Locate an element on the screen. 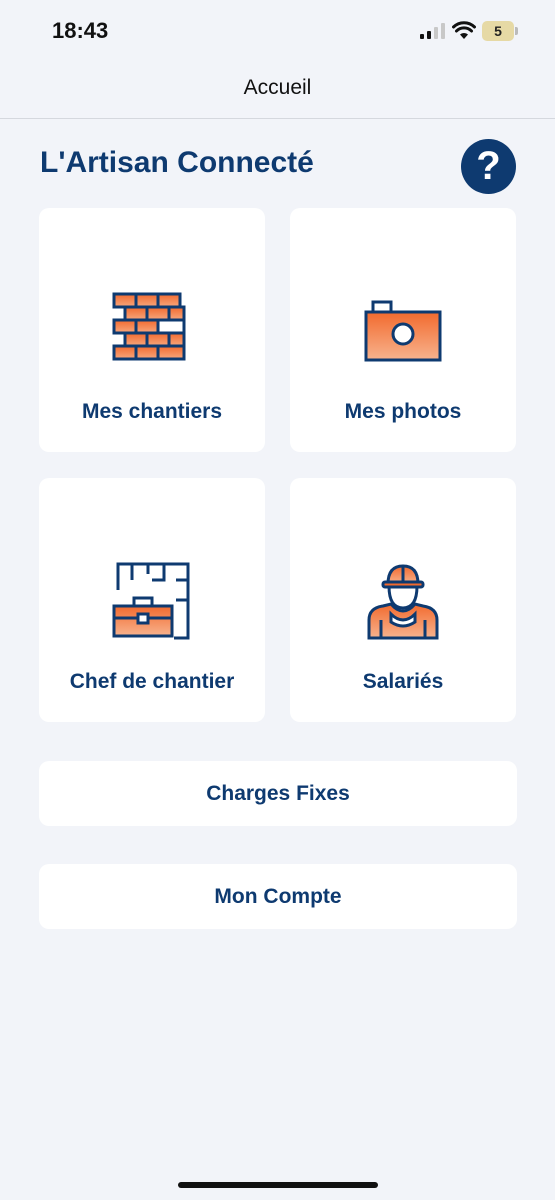  brick-wall-icon is located at coordinates (149, 326).